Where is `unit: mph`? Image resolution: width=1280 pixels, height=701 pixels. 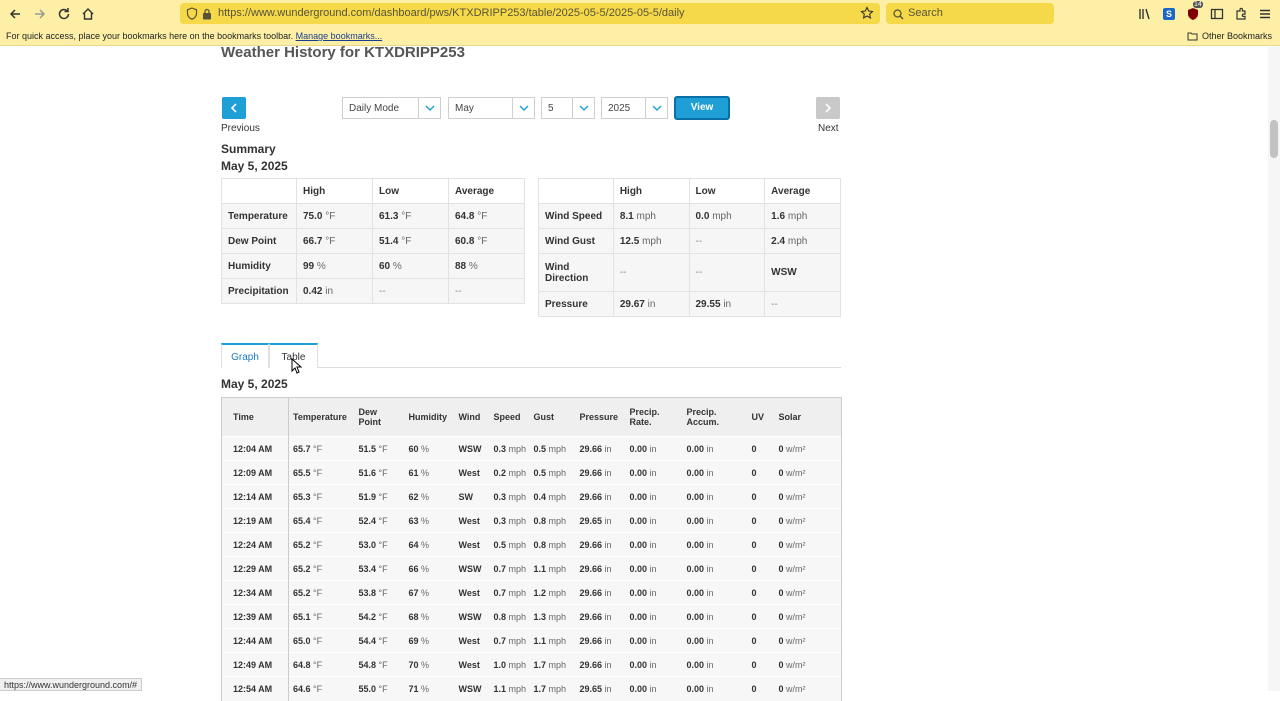 unit: mph is located at coordinates (646, 216).